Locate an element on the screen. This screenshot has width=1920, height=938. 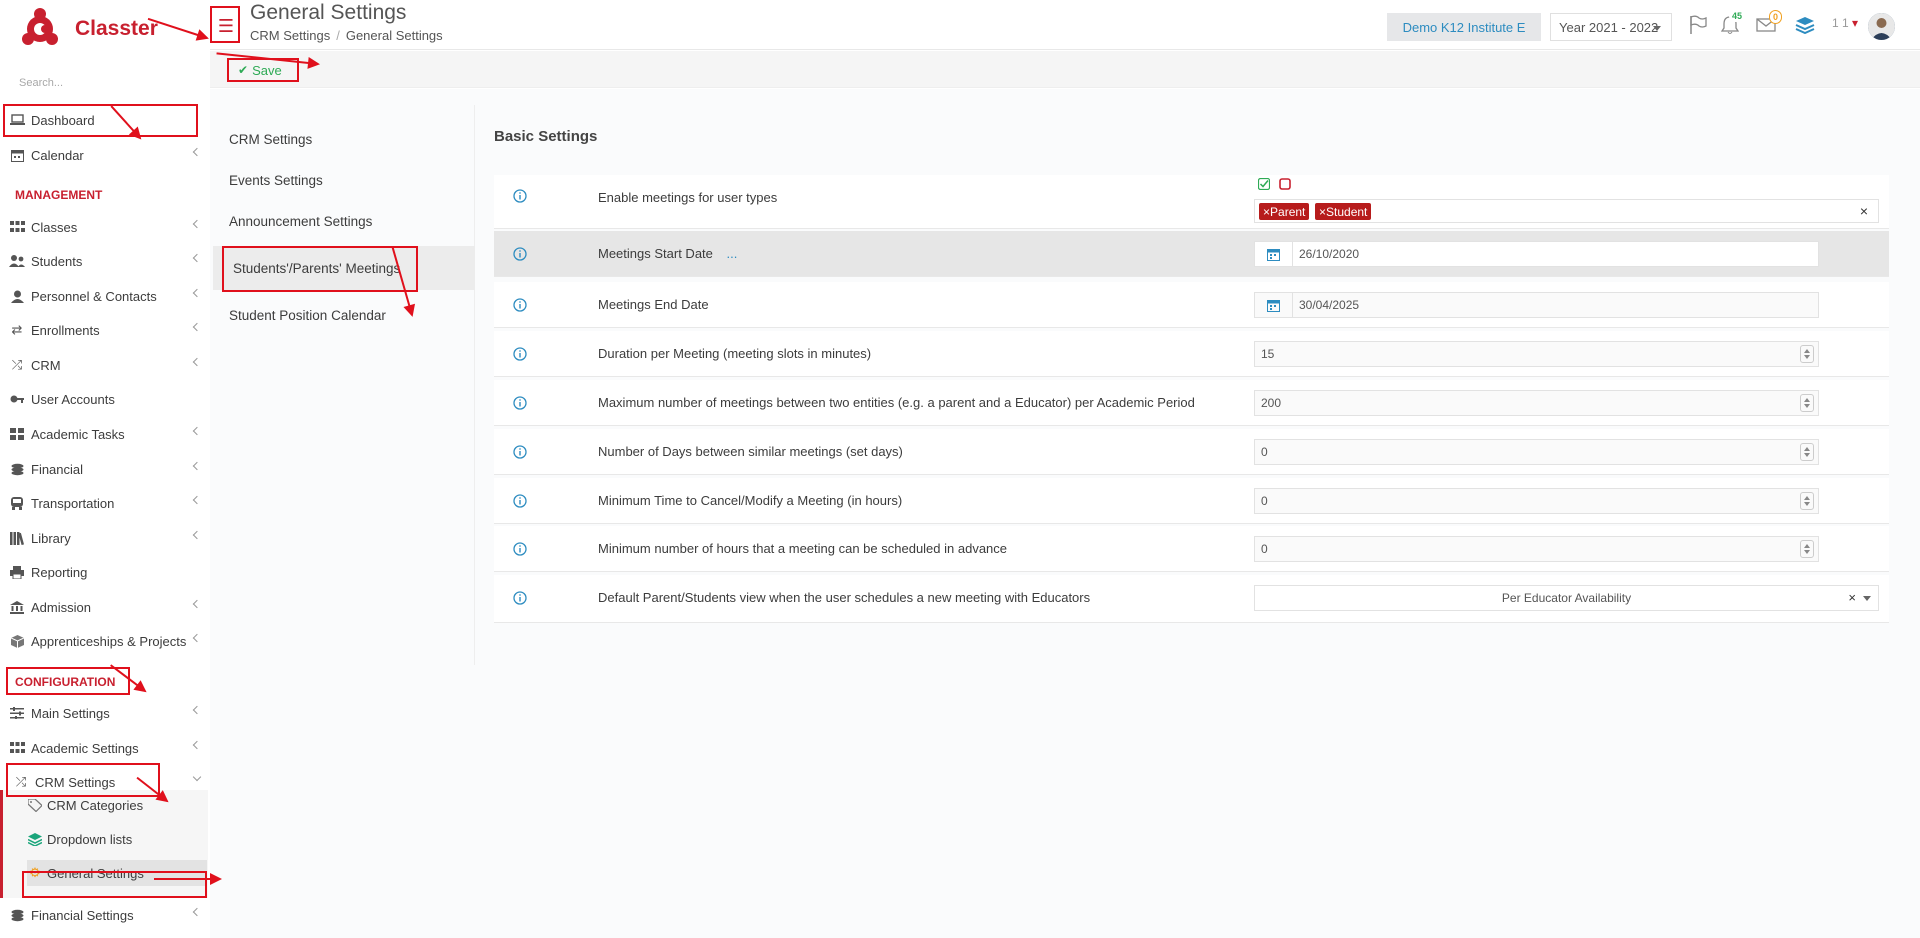
sidebar-item-calendar: Calendar is located at coordinates (104, 155).